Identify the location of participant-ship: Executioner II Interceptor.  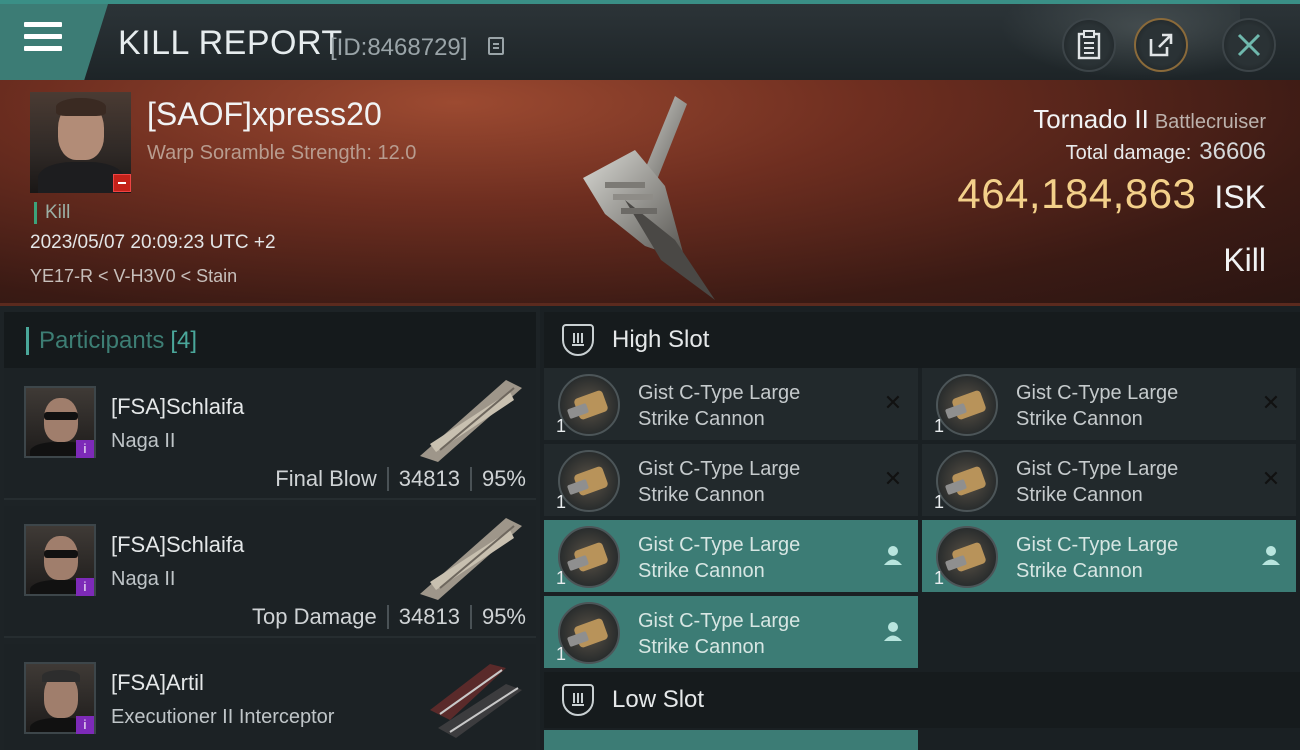
(223, 717).